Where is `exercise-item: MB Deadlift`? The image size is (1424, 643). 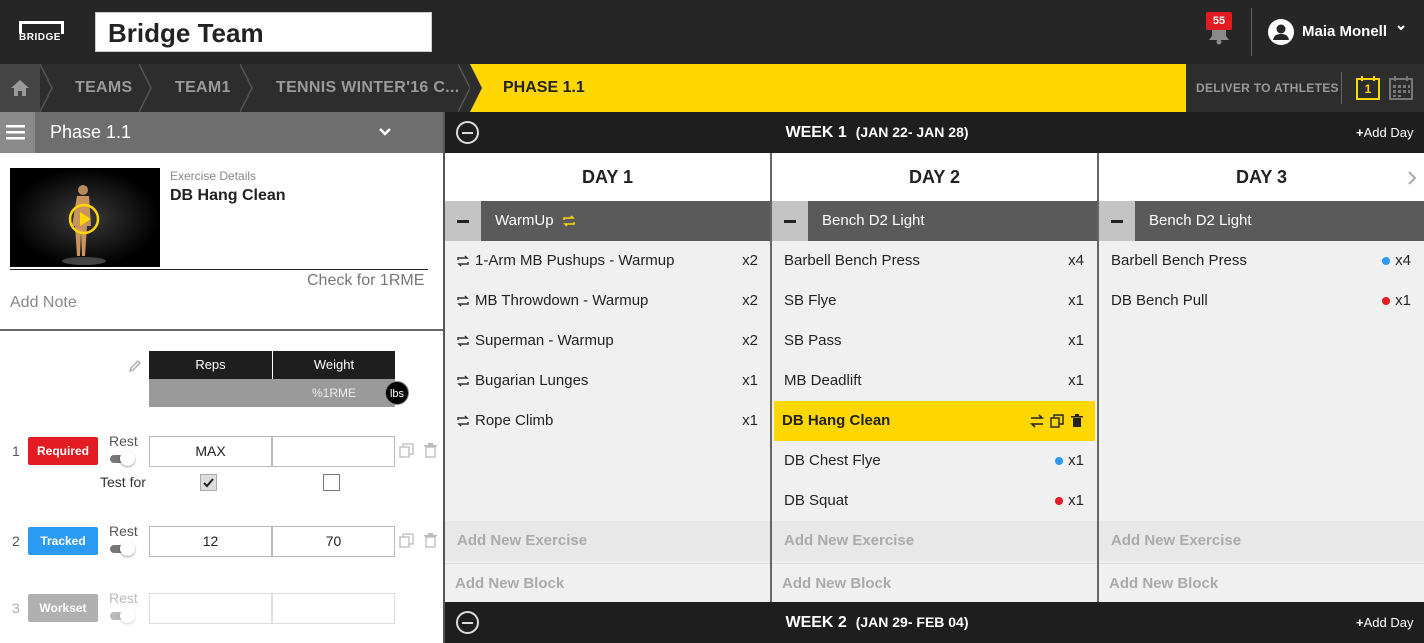 exercise-item: MB Deadlift is located at coordinates (823, 381).